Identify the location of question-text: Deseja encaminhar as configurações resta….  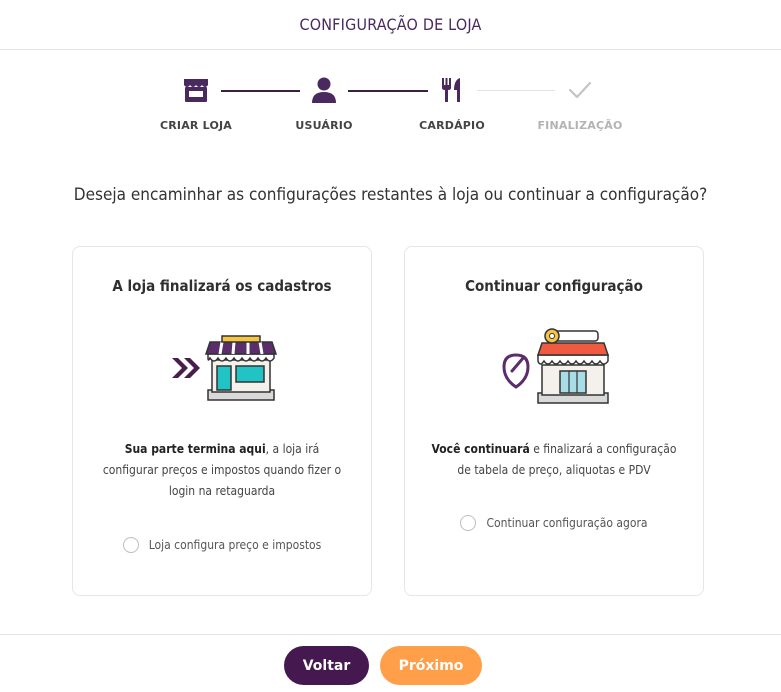
(390, 195).